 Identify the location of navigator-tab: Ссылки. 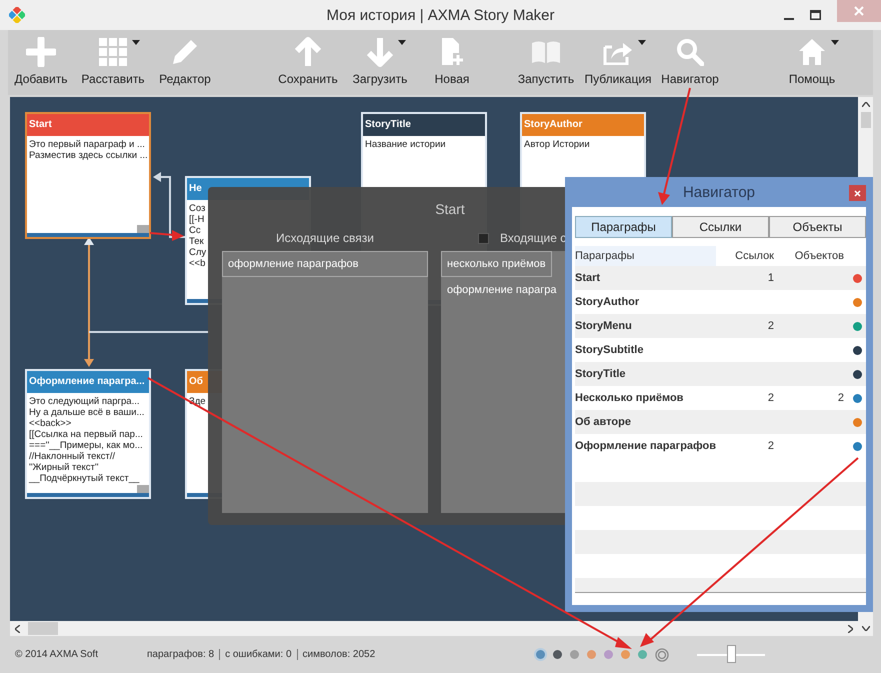
(720, 227).